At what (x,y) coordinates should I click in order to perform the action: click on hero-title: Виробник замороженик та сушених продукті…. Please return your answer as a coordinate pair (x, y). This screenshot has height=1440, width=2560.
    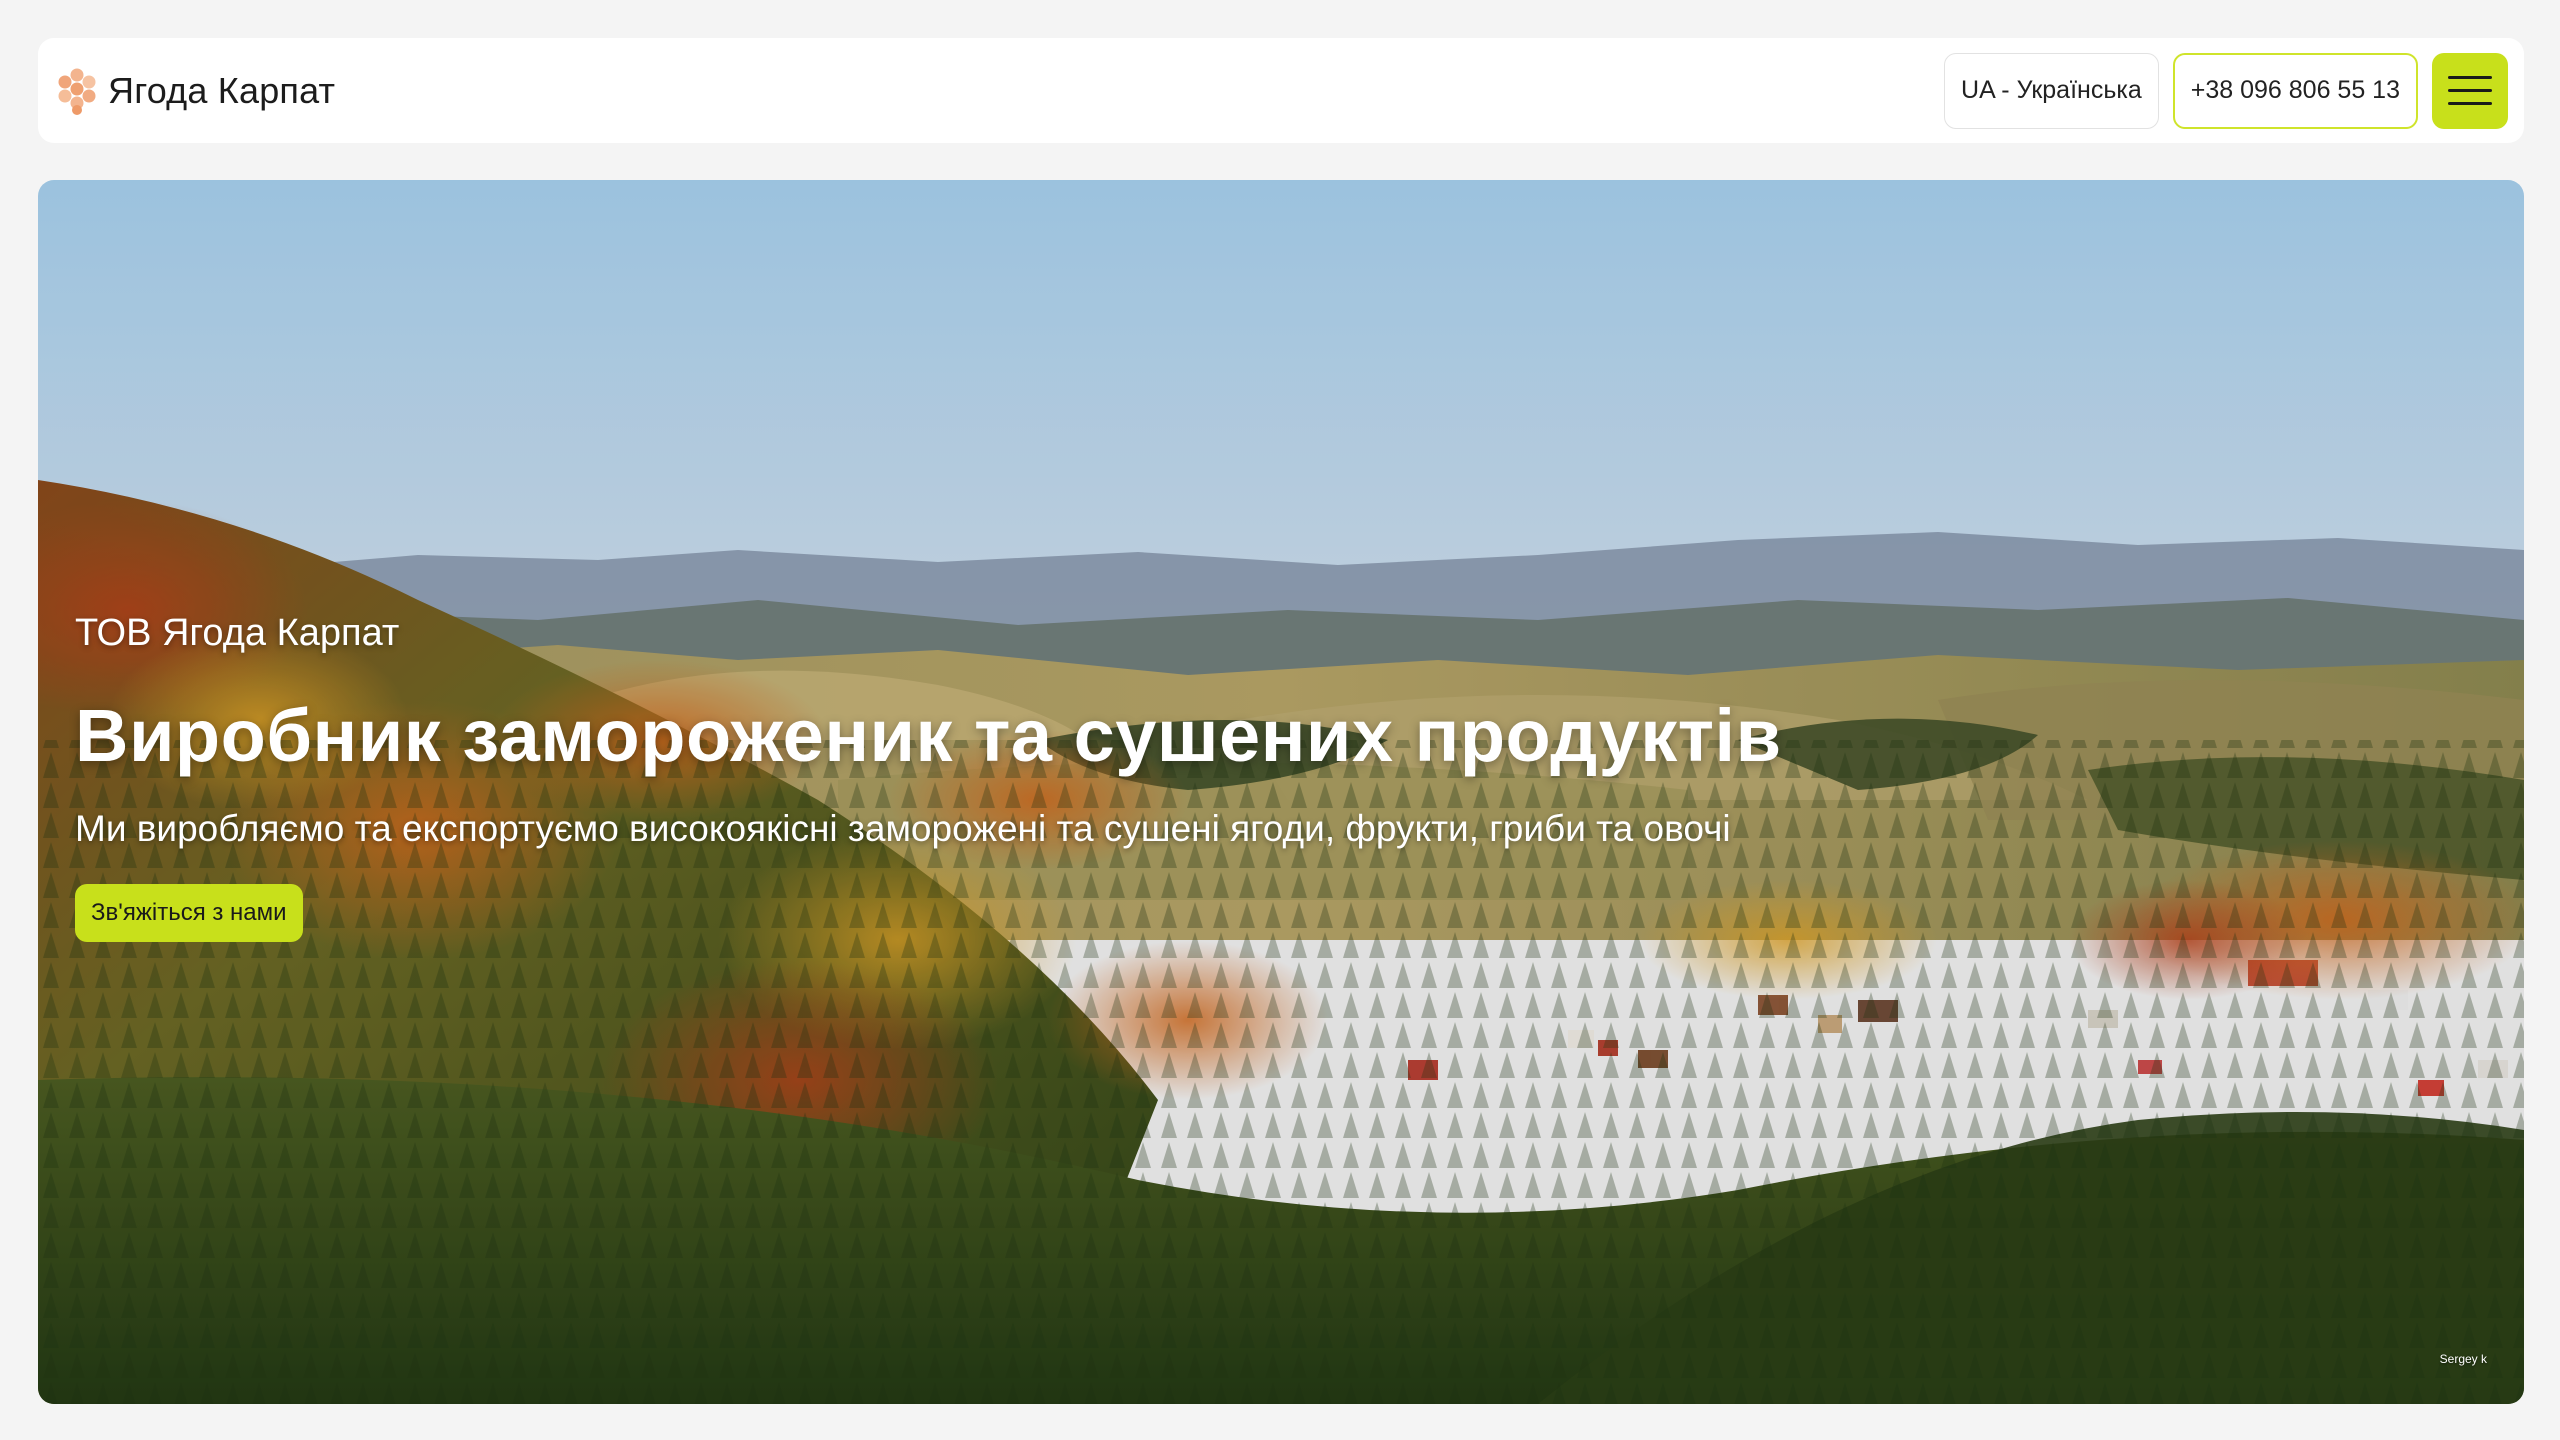
    Looking at the image, I should click on (928, 735).